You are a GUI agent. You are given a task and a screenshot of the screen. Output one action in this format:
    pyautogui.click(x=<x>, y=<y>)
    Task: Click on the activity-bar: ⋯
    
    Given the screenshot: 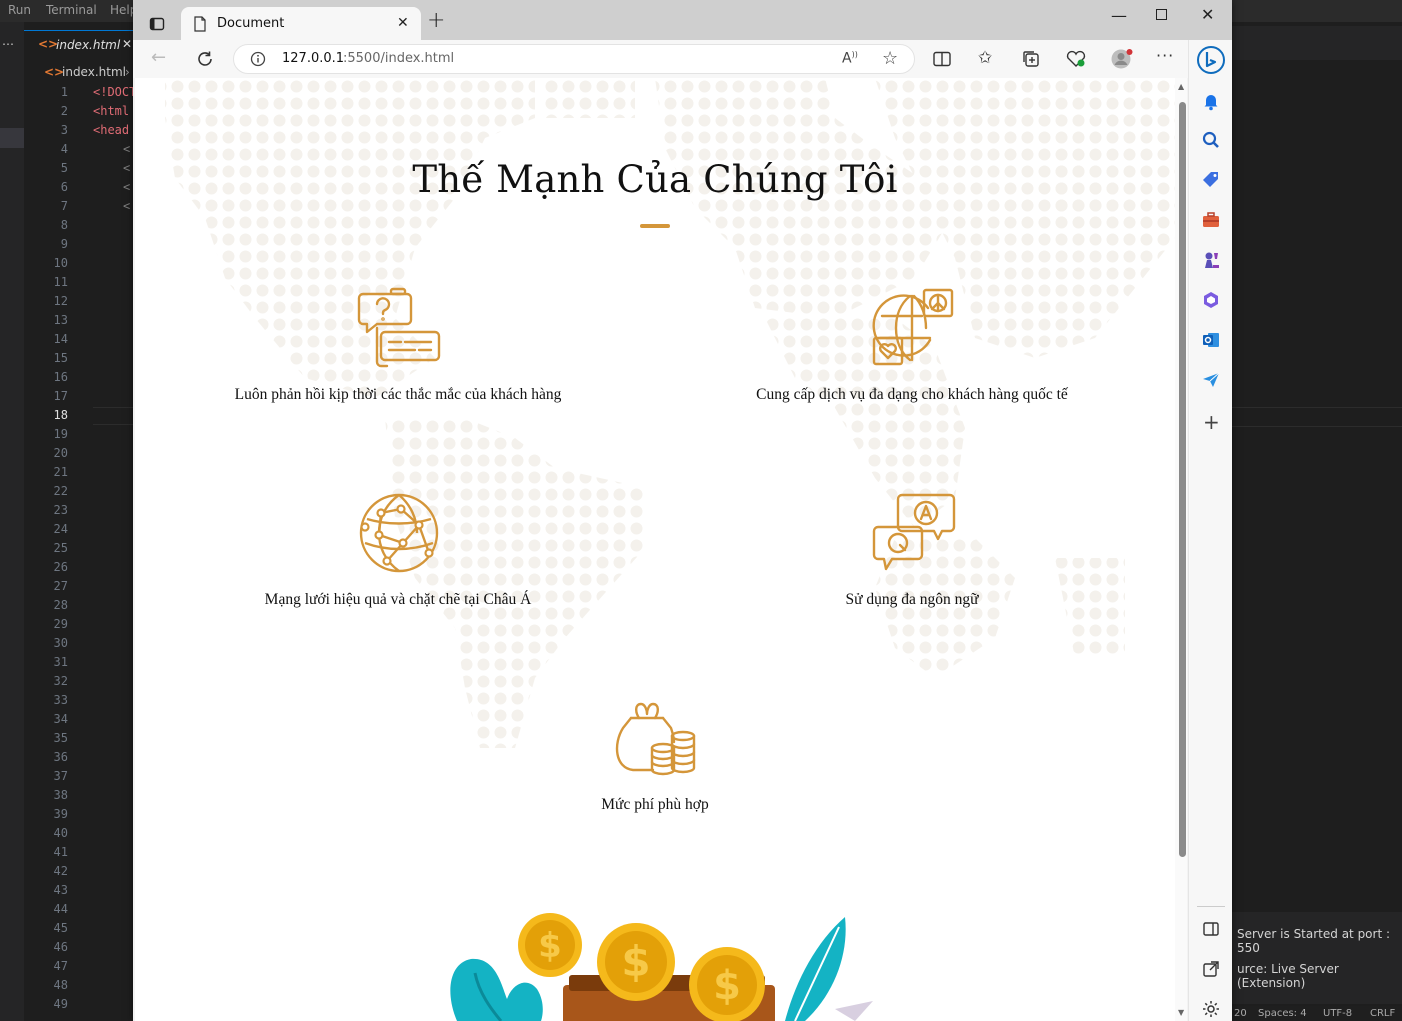 What is the action you would take?
    pyautogui.click(x=12, y=521)
    